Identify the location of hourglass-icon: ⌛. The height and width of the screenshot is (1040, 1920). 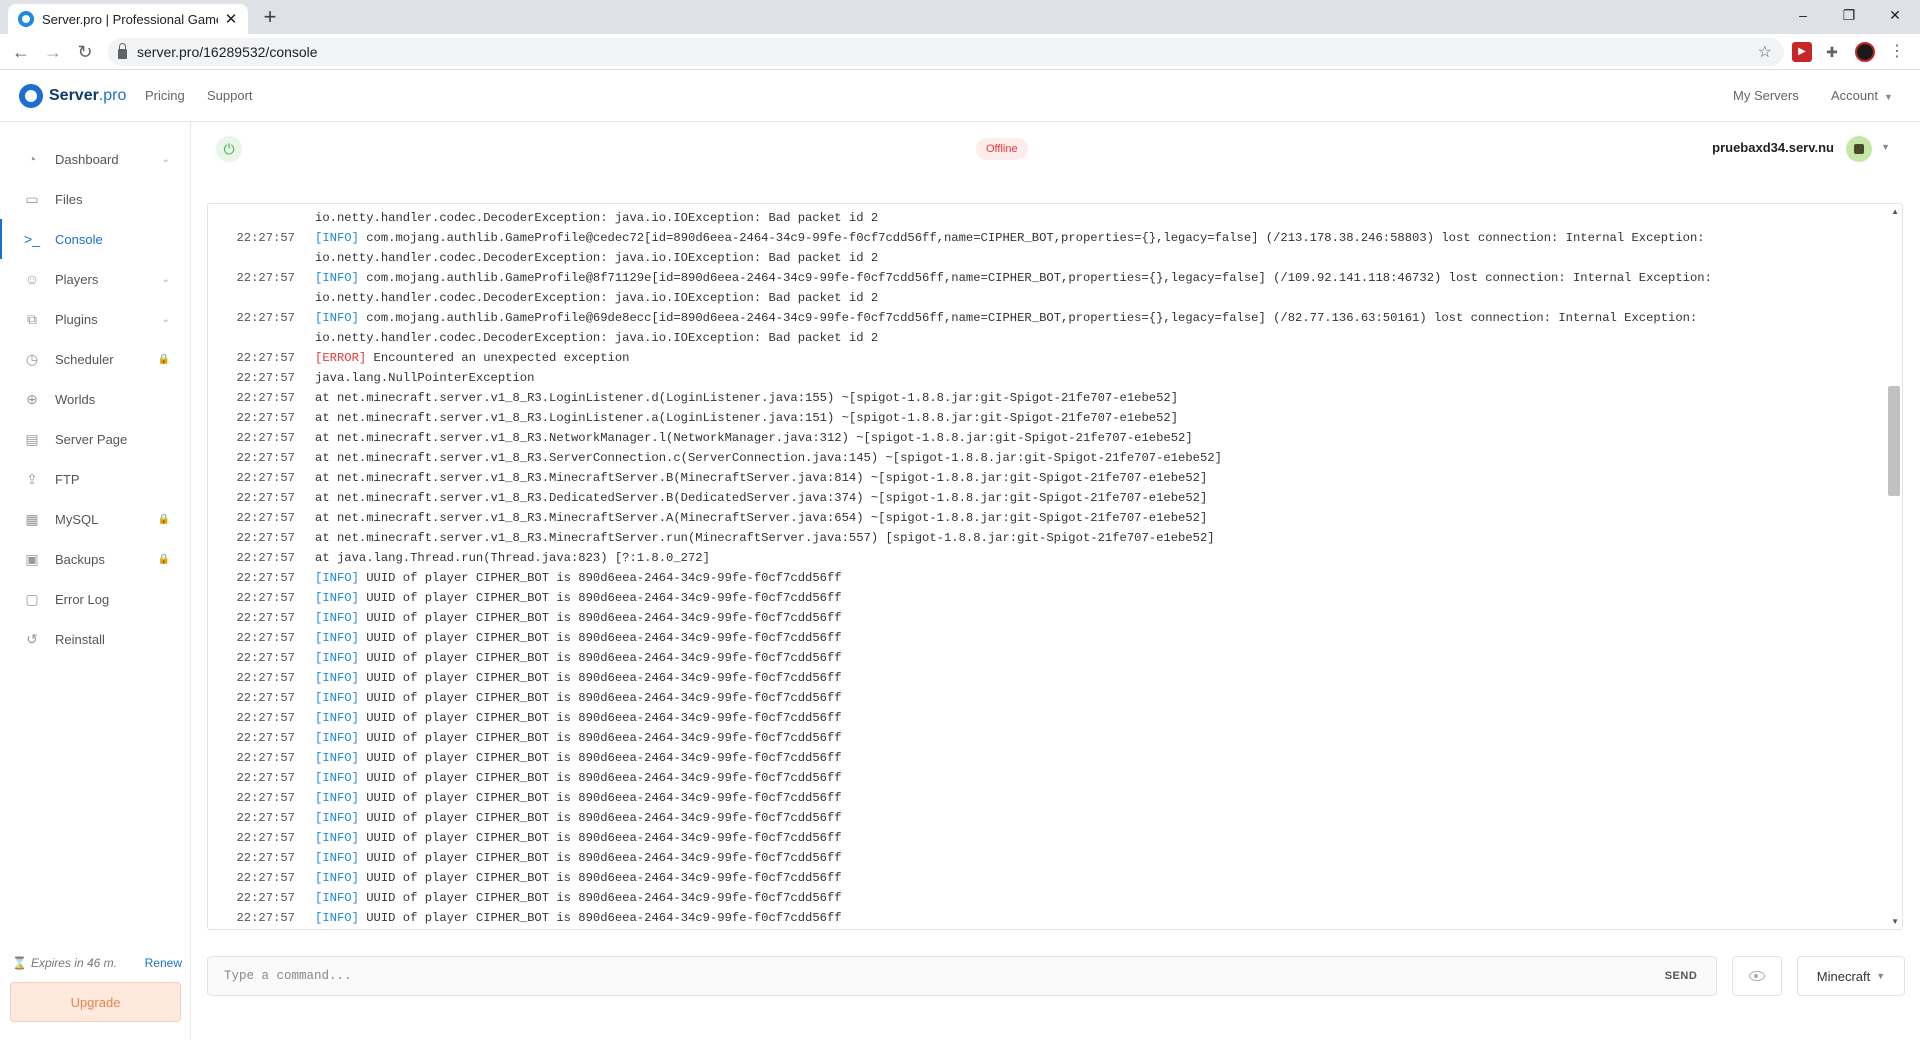
(19, 963).